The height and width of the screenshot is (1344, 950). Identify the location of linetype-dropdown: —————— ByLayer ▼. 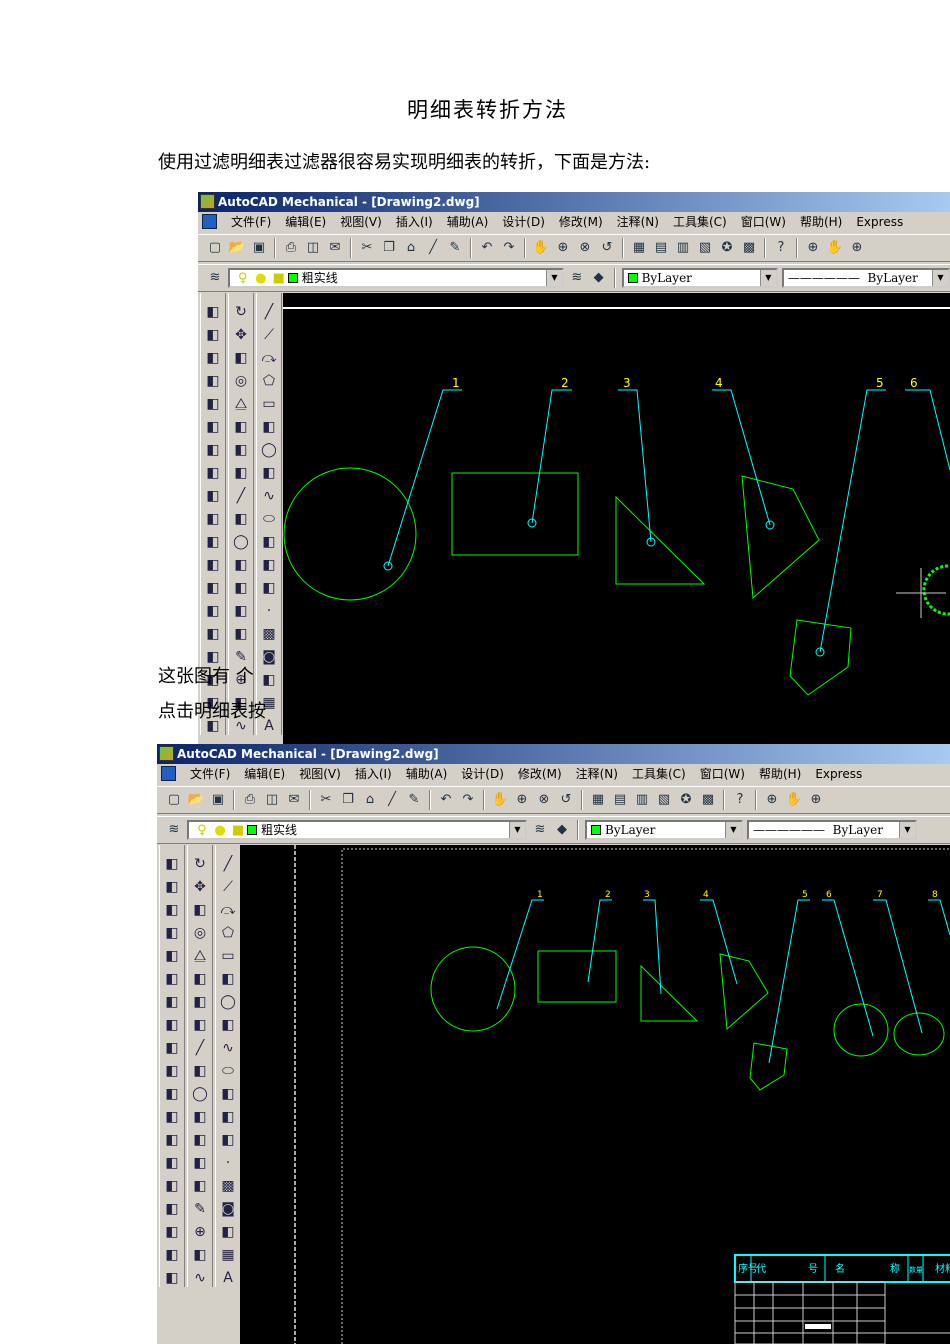
(865, 278).